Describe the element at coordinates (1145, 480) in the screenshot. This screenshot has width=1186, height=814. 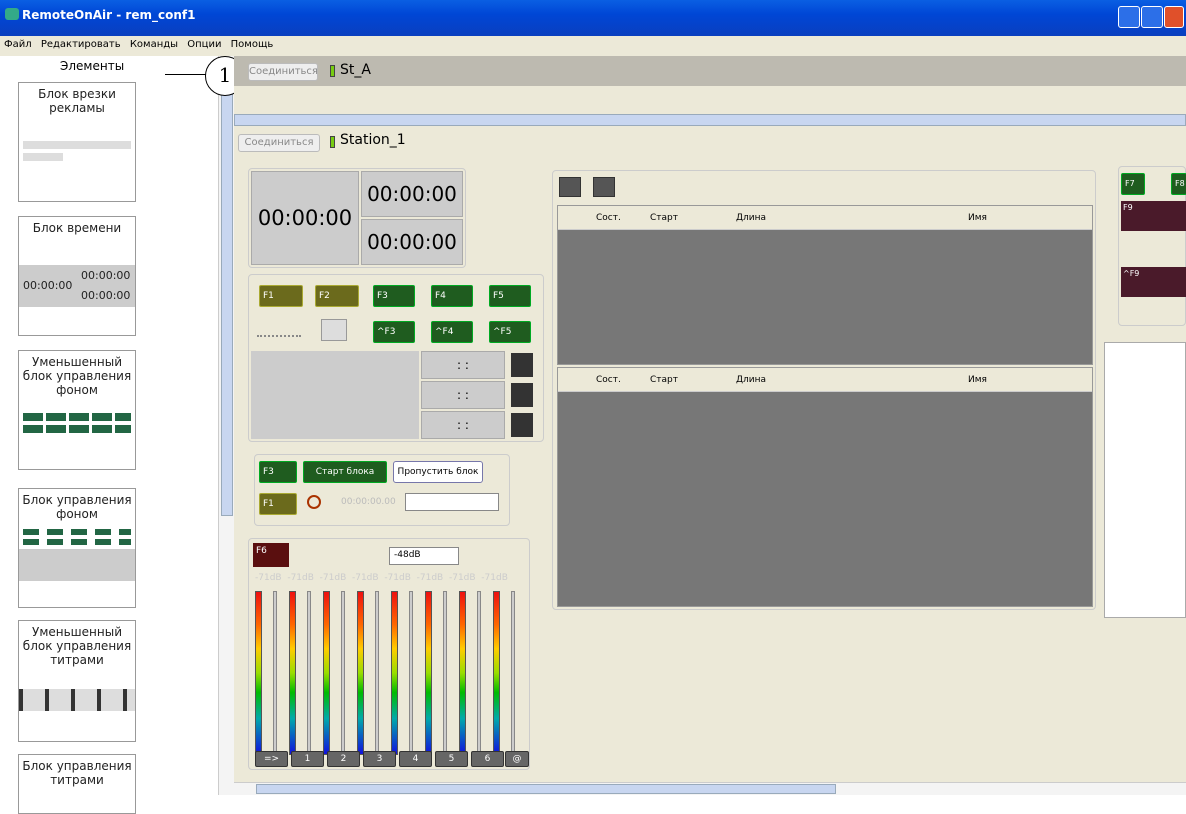
I see `tab-panel` at that location.